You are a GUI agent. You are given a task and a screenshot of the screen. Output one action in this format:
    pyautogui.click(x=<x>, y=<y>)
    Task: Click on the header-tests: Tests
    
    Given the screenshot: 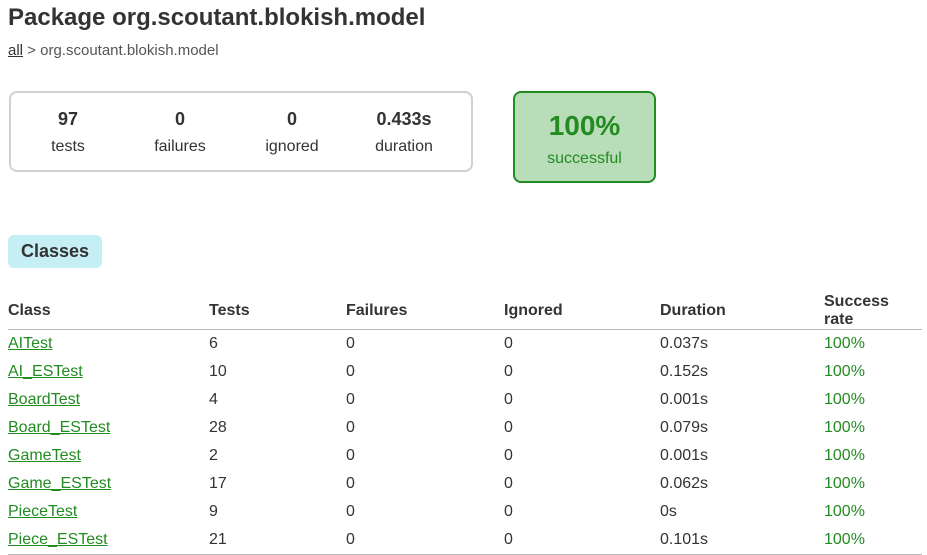 What is the action you would take?
    pyautogui.click(x=277, y=311)
    